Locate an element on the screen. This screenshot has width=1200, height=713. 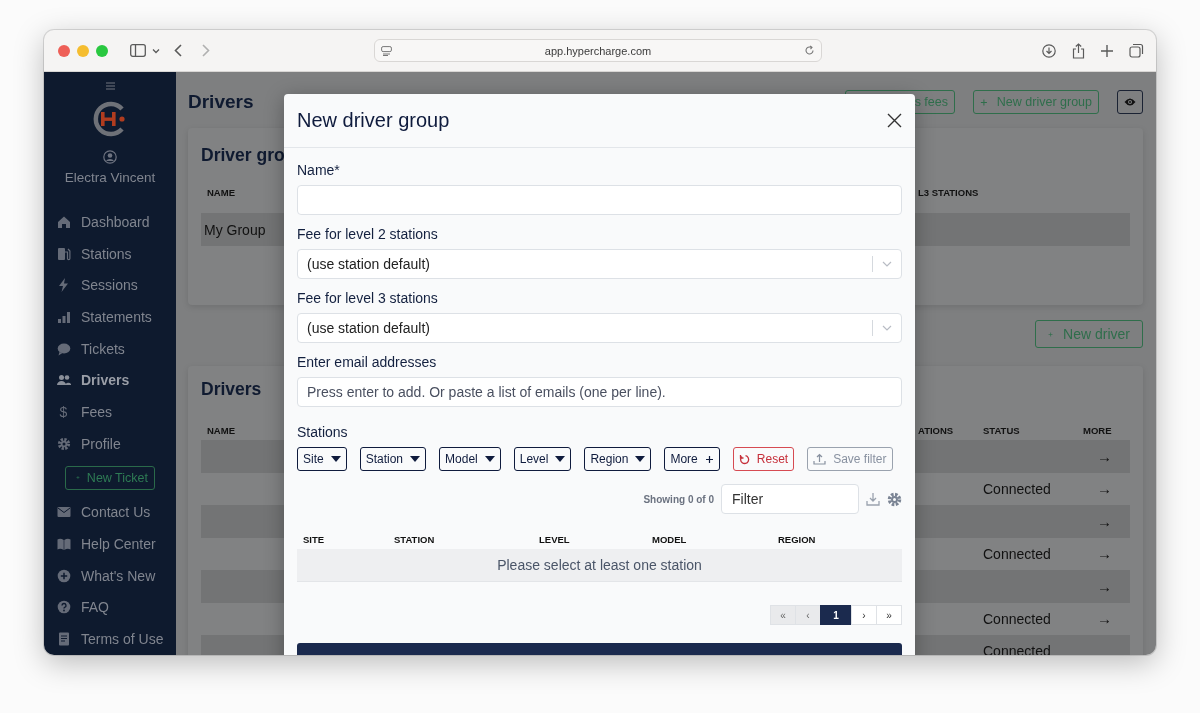
menu-icon is located at coordinates (110, 86).